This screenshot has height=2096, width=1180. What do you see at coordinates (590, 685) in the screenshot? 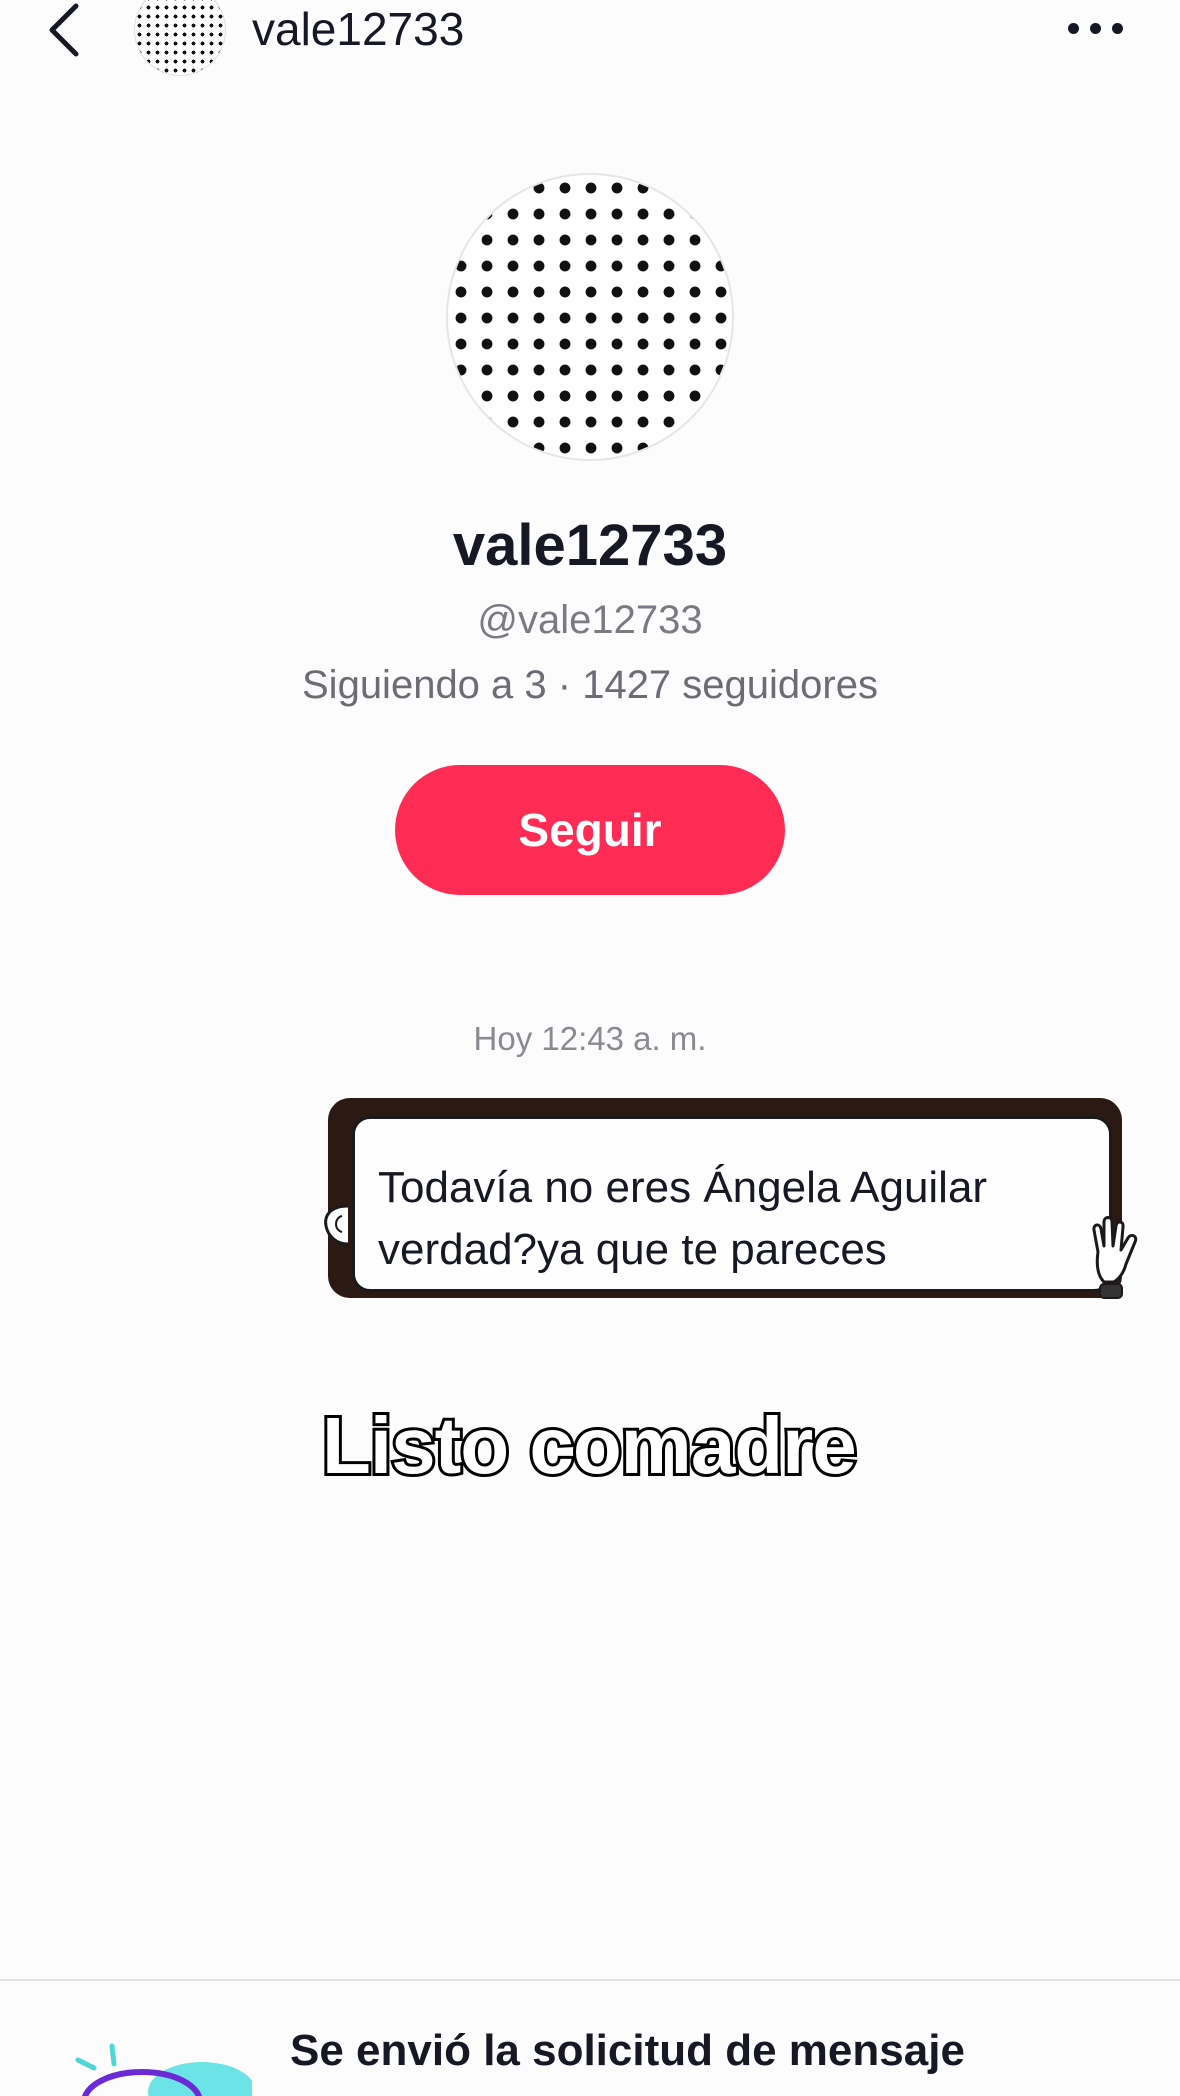
I see `profile-stats: Siguiendo a 3 · 1427 seguidores` at bounding box center [590, 685].